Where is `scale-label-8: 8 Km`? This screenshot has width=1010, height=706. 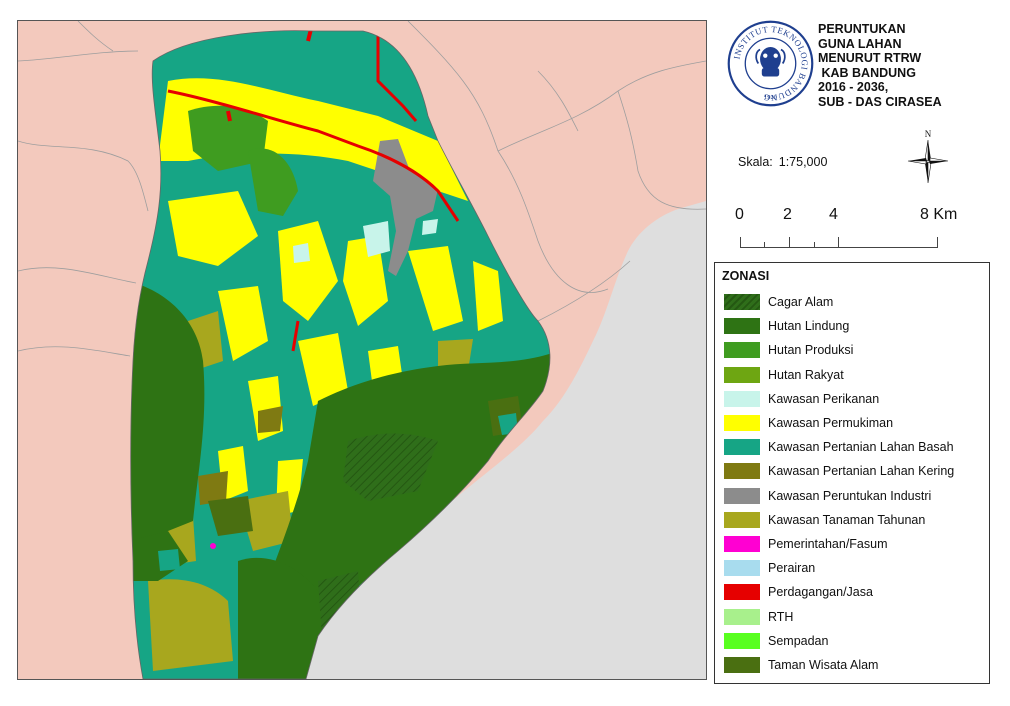
scale-label-8: 8 Km is located at coordinates (939, 214).